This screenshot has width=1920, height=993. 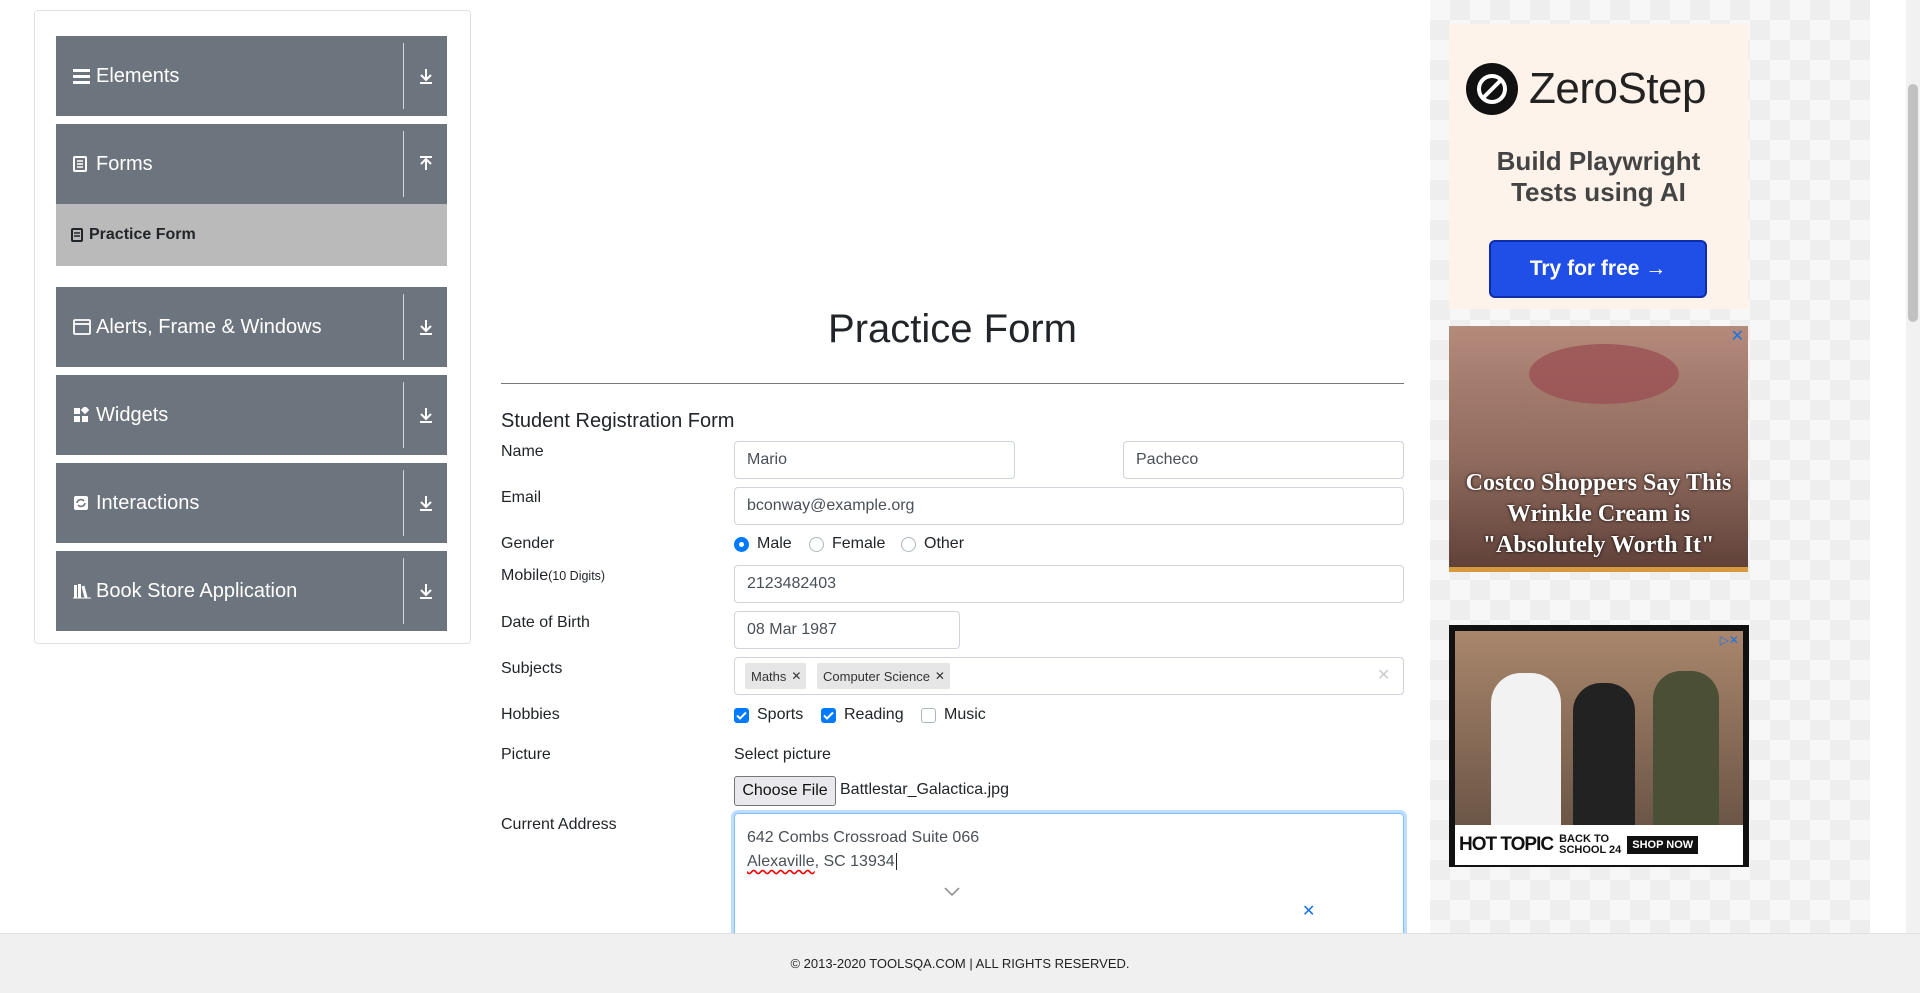 I want to click on checkbox-icon, so click(x=928, y=715).